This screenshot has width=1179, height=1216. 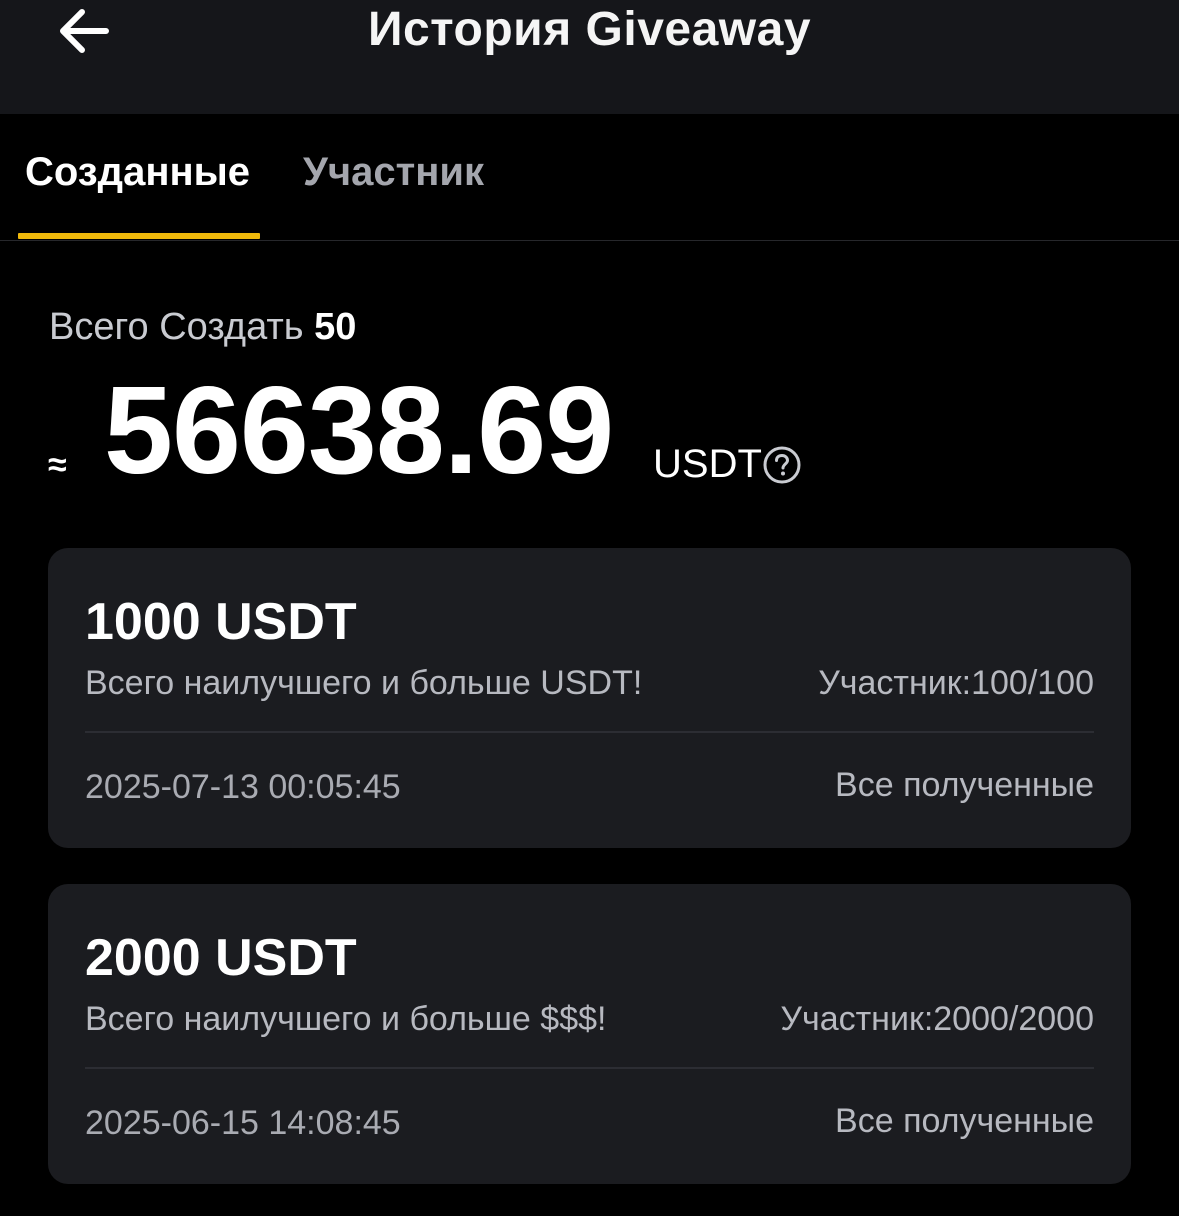 What do you see at coordinates (956, 683) in the screenshot?
I see `giveaway-participants: Участник:100/100` at bounding box center [956, 683].